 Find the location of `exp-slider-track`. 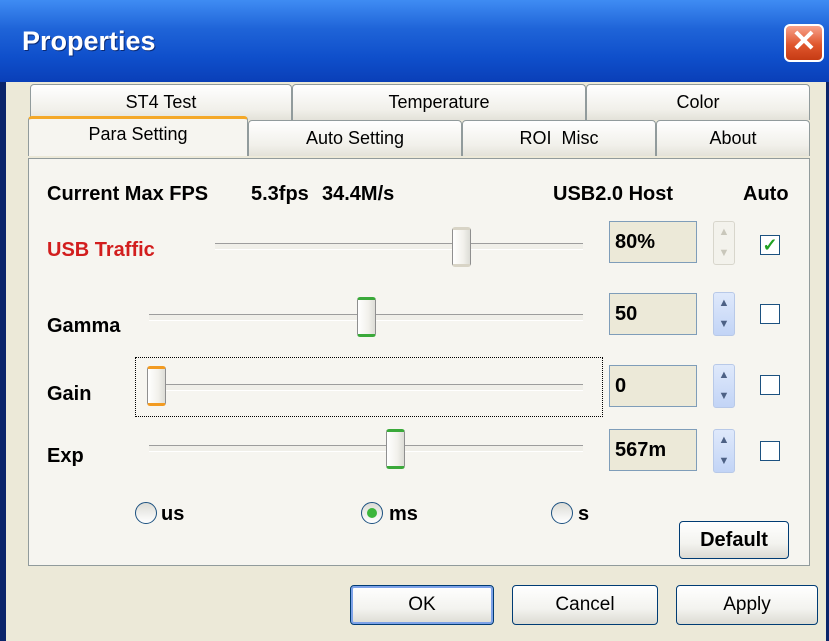

exp-slider-track is located at coordinates (366, 448).